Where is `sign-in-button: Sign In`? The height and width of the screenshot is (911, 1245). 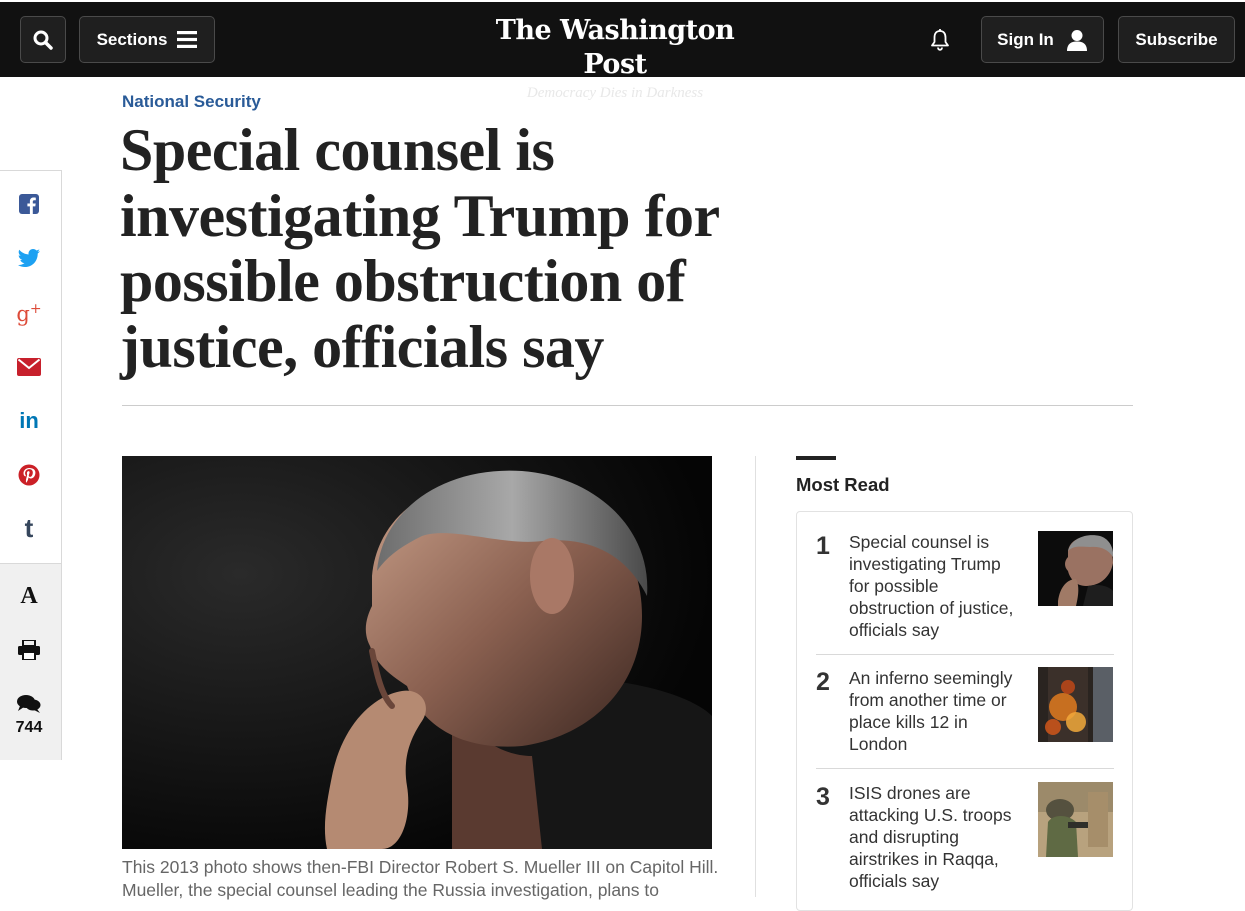 sign-in-button: Sign In is located at coordinates (1042, 39).